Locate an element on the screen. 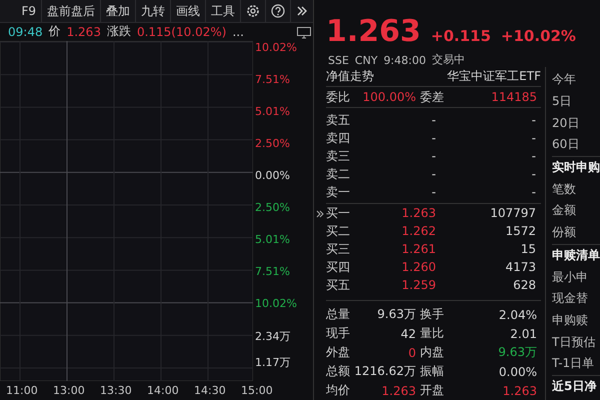 This screenshot has height=400, width=600. percent-text: +10.02% is located at coordinates (538, 36).